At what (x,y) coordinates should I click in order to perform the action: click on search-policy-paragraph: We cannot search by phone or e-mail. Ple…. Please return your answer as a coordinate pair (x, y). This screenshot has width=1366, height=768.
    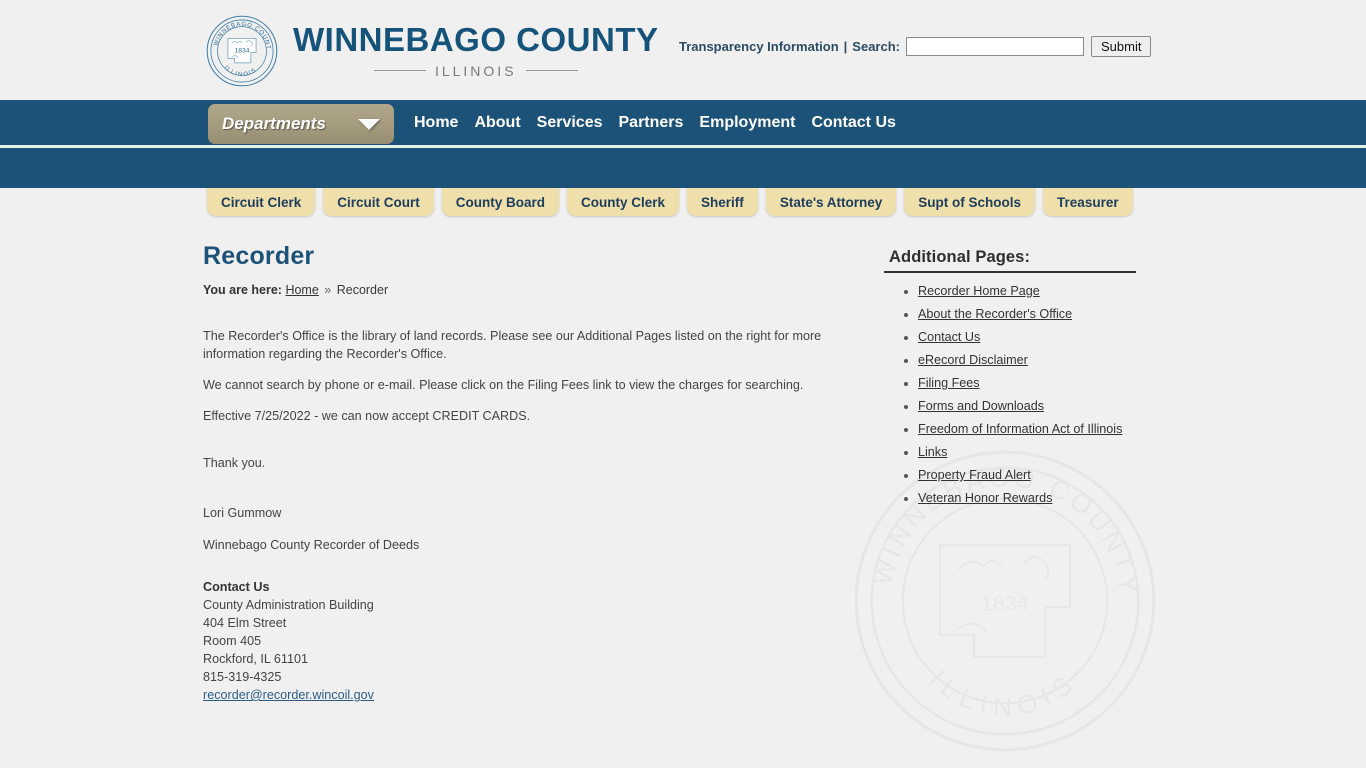
    Looking at the image, I should click on (503, 385).